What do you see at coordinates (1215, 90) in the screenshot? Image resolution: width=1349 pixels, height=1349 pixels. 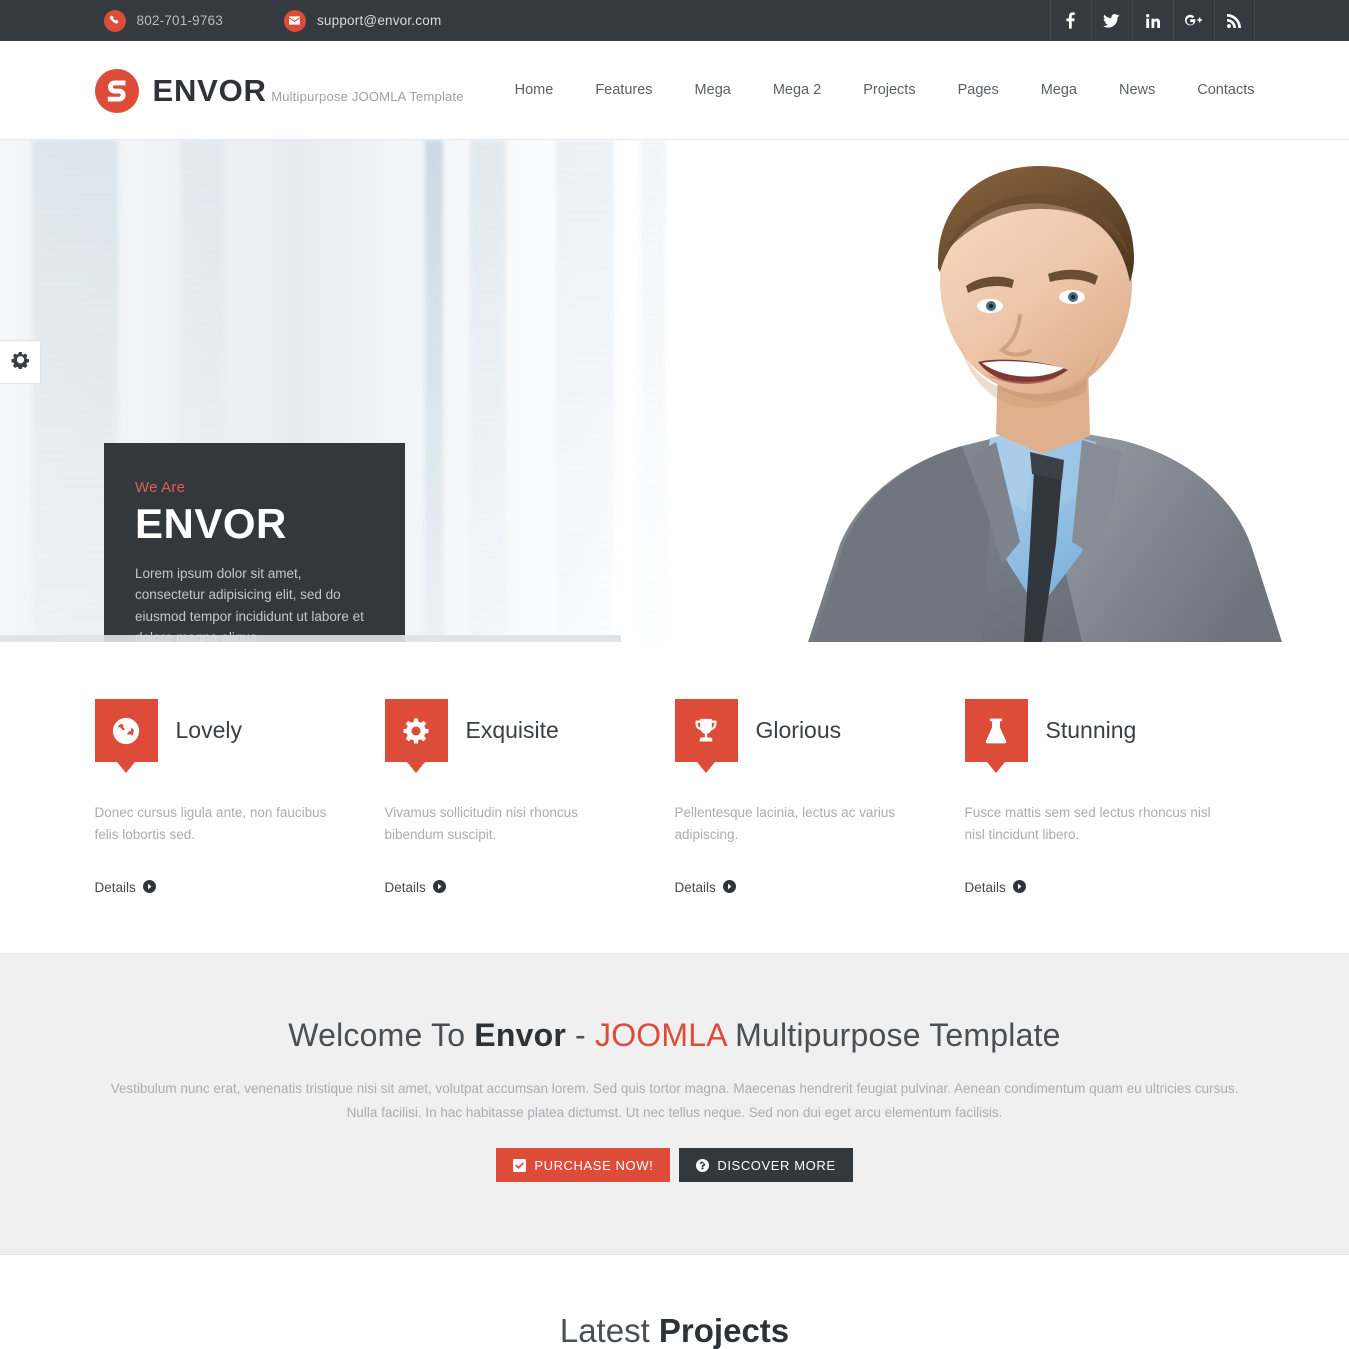 I see `nav-item-contacts: Contacts` at bounding box center [1215, 90].